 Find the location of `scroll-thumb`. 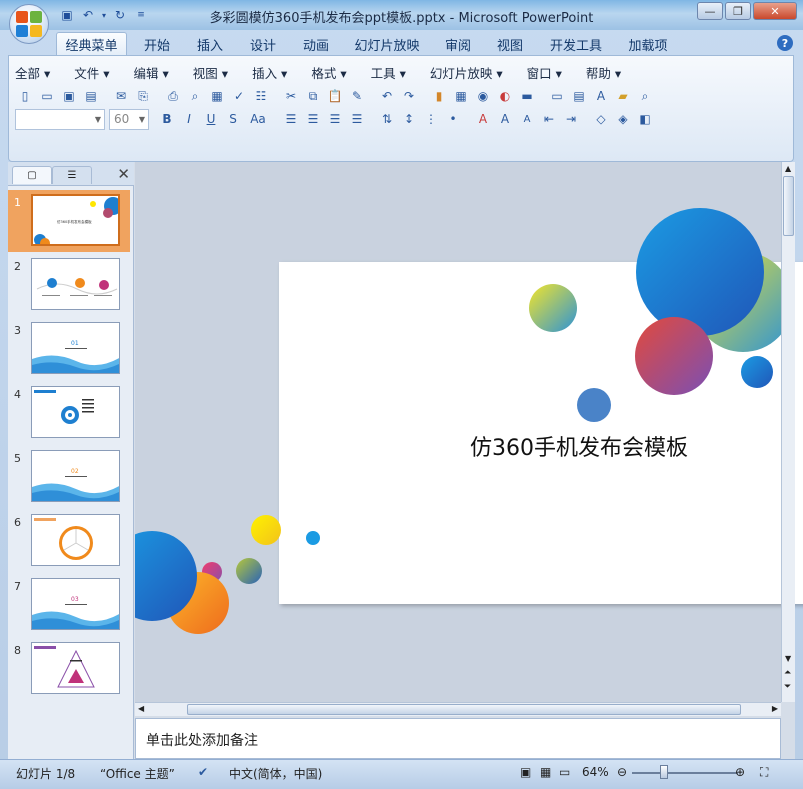

scroll-thumb is located at coordinates (788, 206).